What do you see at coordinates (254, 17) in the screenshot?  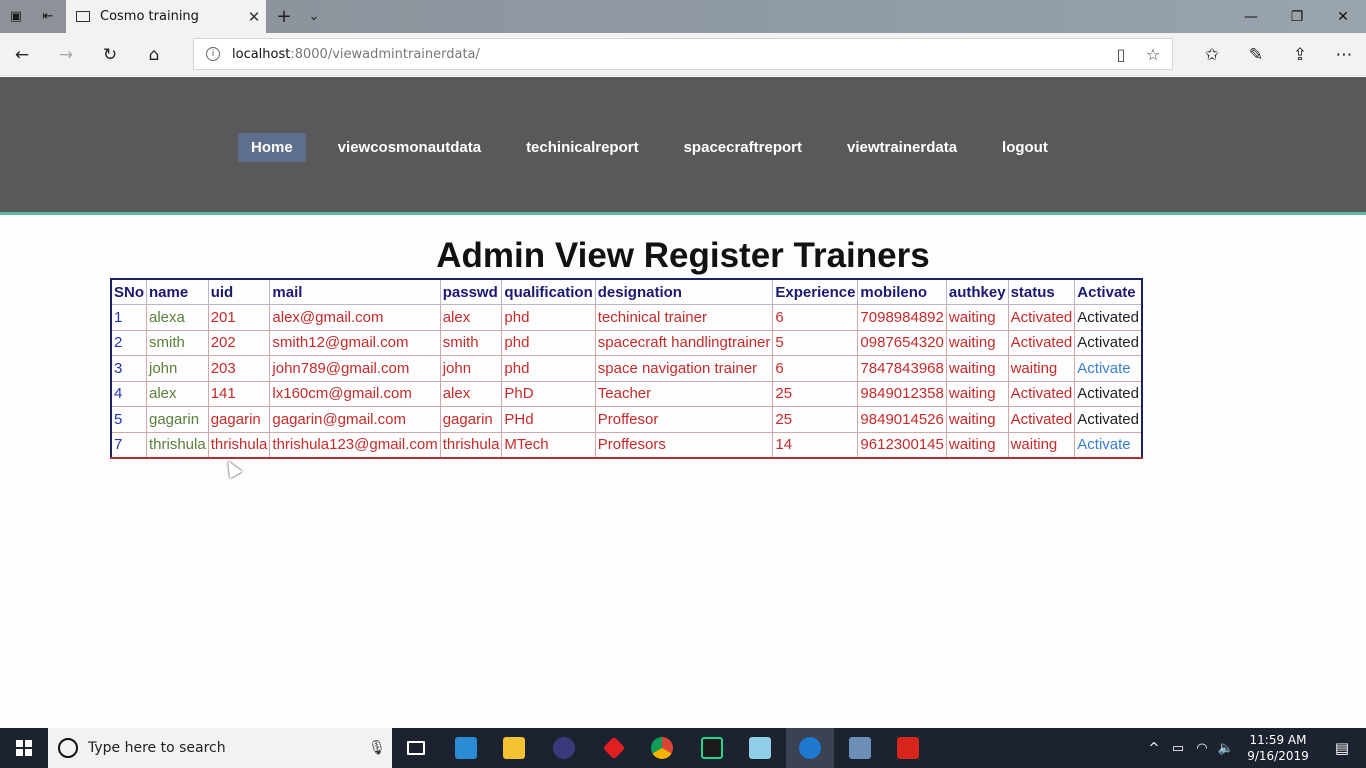 I see `close-tab-icon: ✕` at bounding box center [254, 17].